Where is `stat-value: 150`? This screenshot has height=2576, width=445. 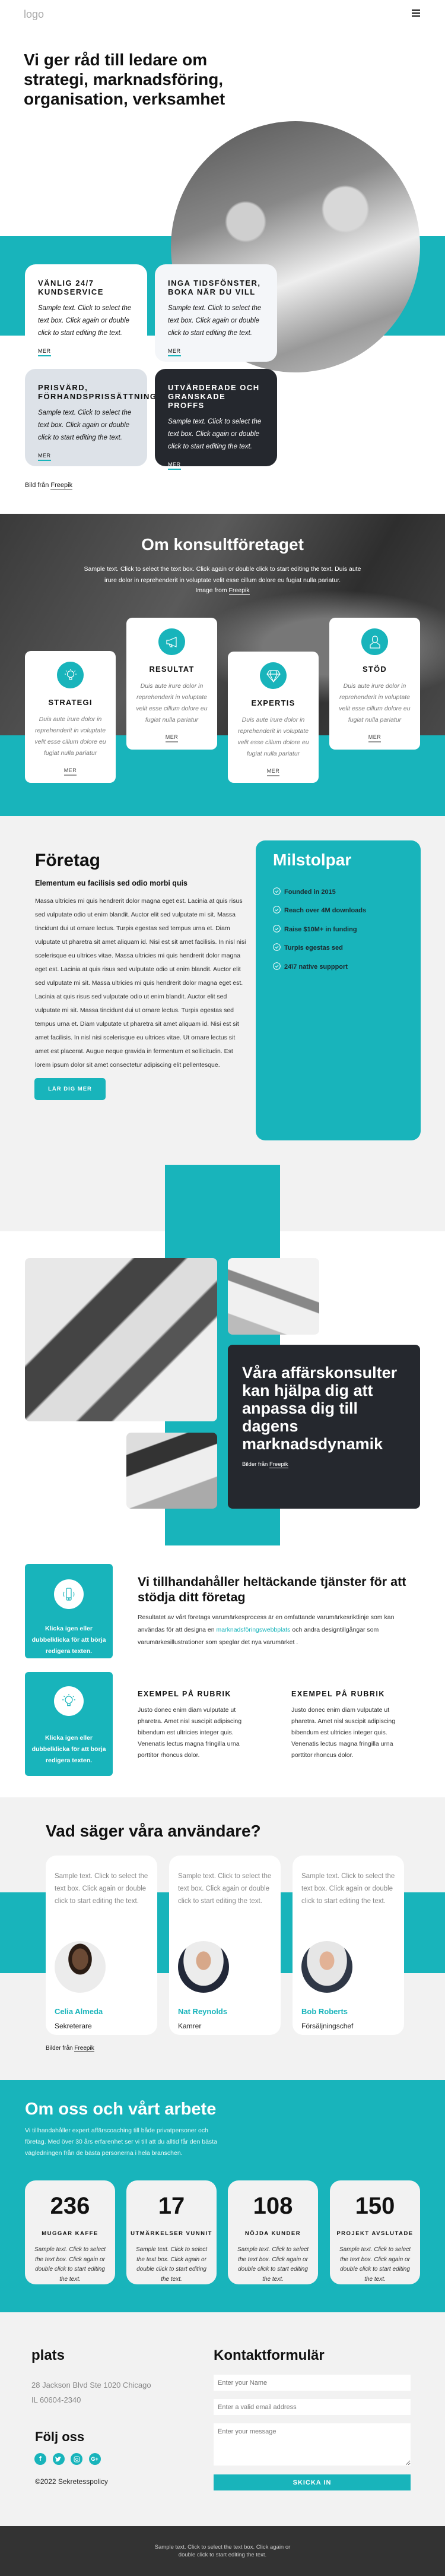 stat-value: 150 is located at coordinates (375, 2206).